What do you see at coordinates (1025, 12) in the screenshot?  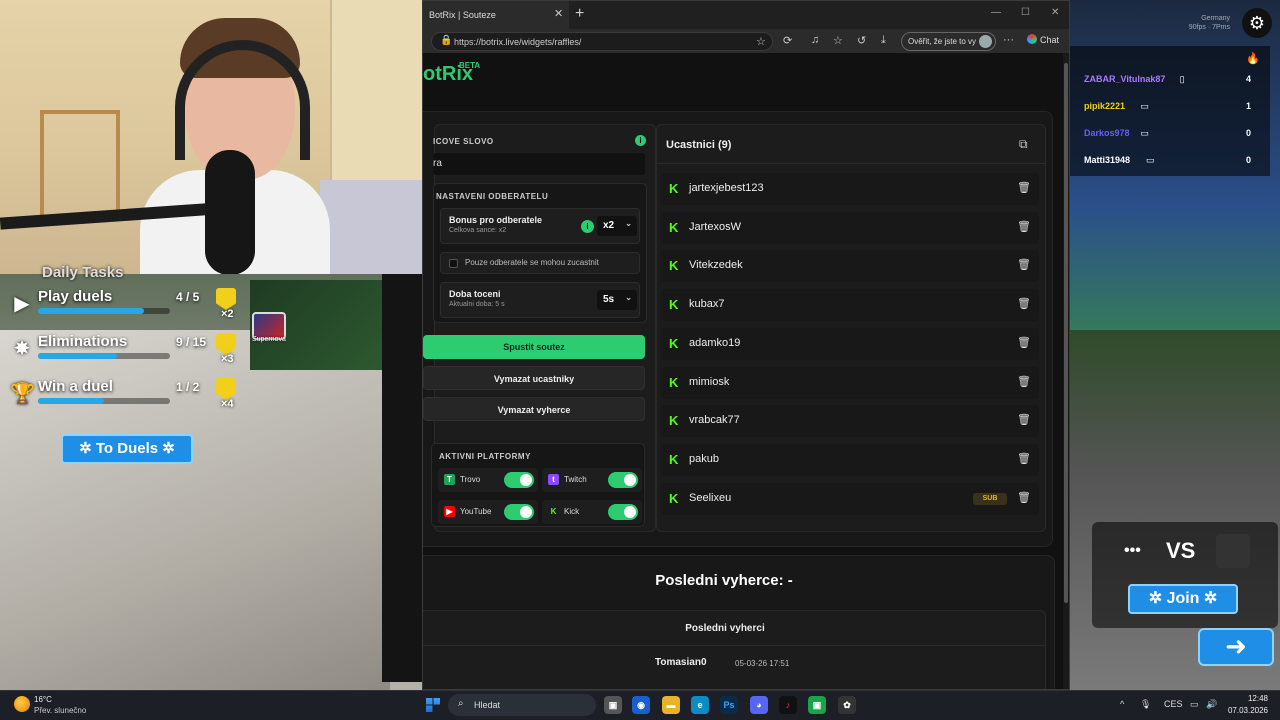 I see `maximize-icon: ☐` at bounding box center [1025, 12].